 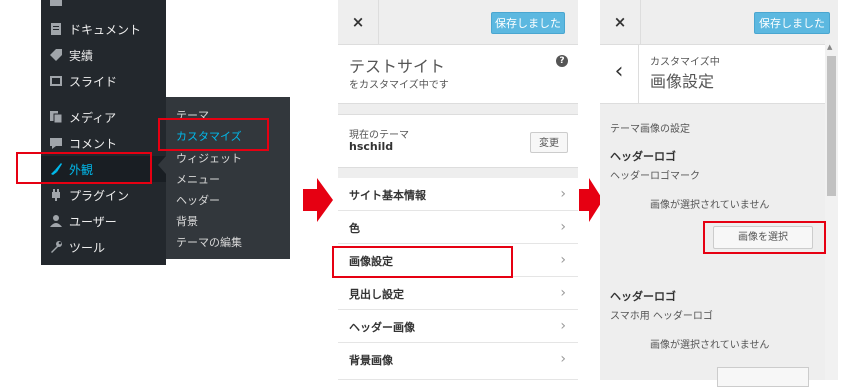 I want to click on sidebar-item-slides: スライド, so click(x=103, y=81).